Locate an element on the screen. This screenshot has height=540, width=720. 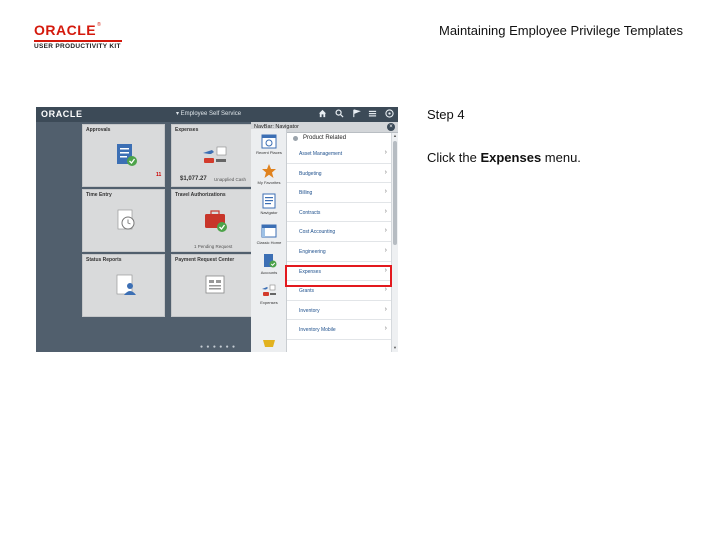
accounts-label: Accounts is located at coordinates (269, 272).